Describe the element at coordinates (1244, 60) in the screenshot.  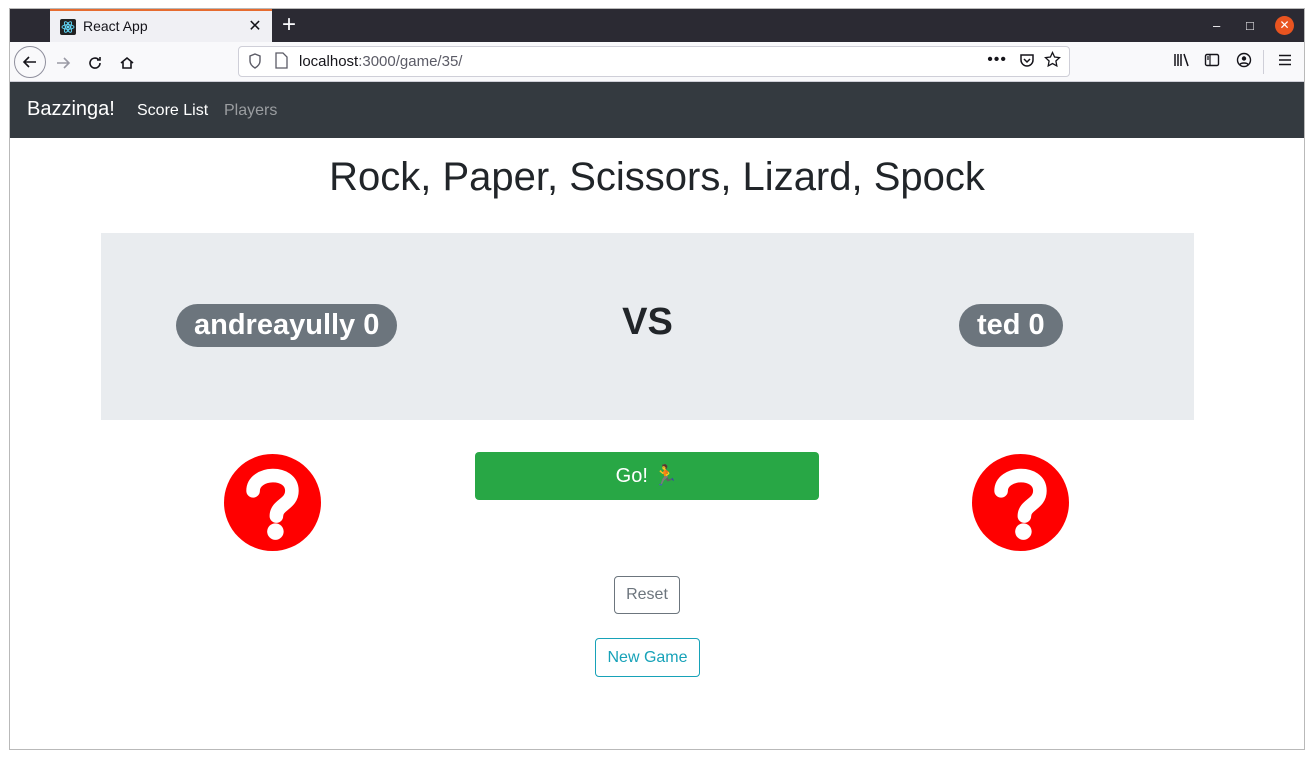
I see `account-icon` at that location.